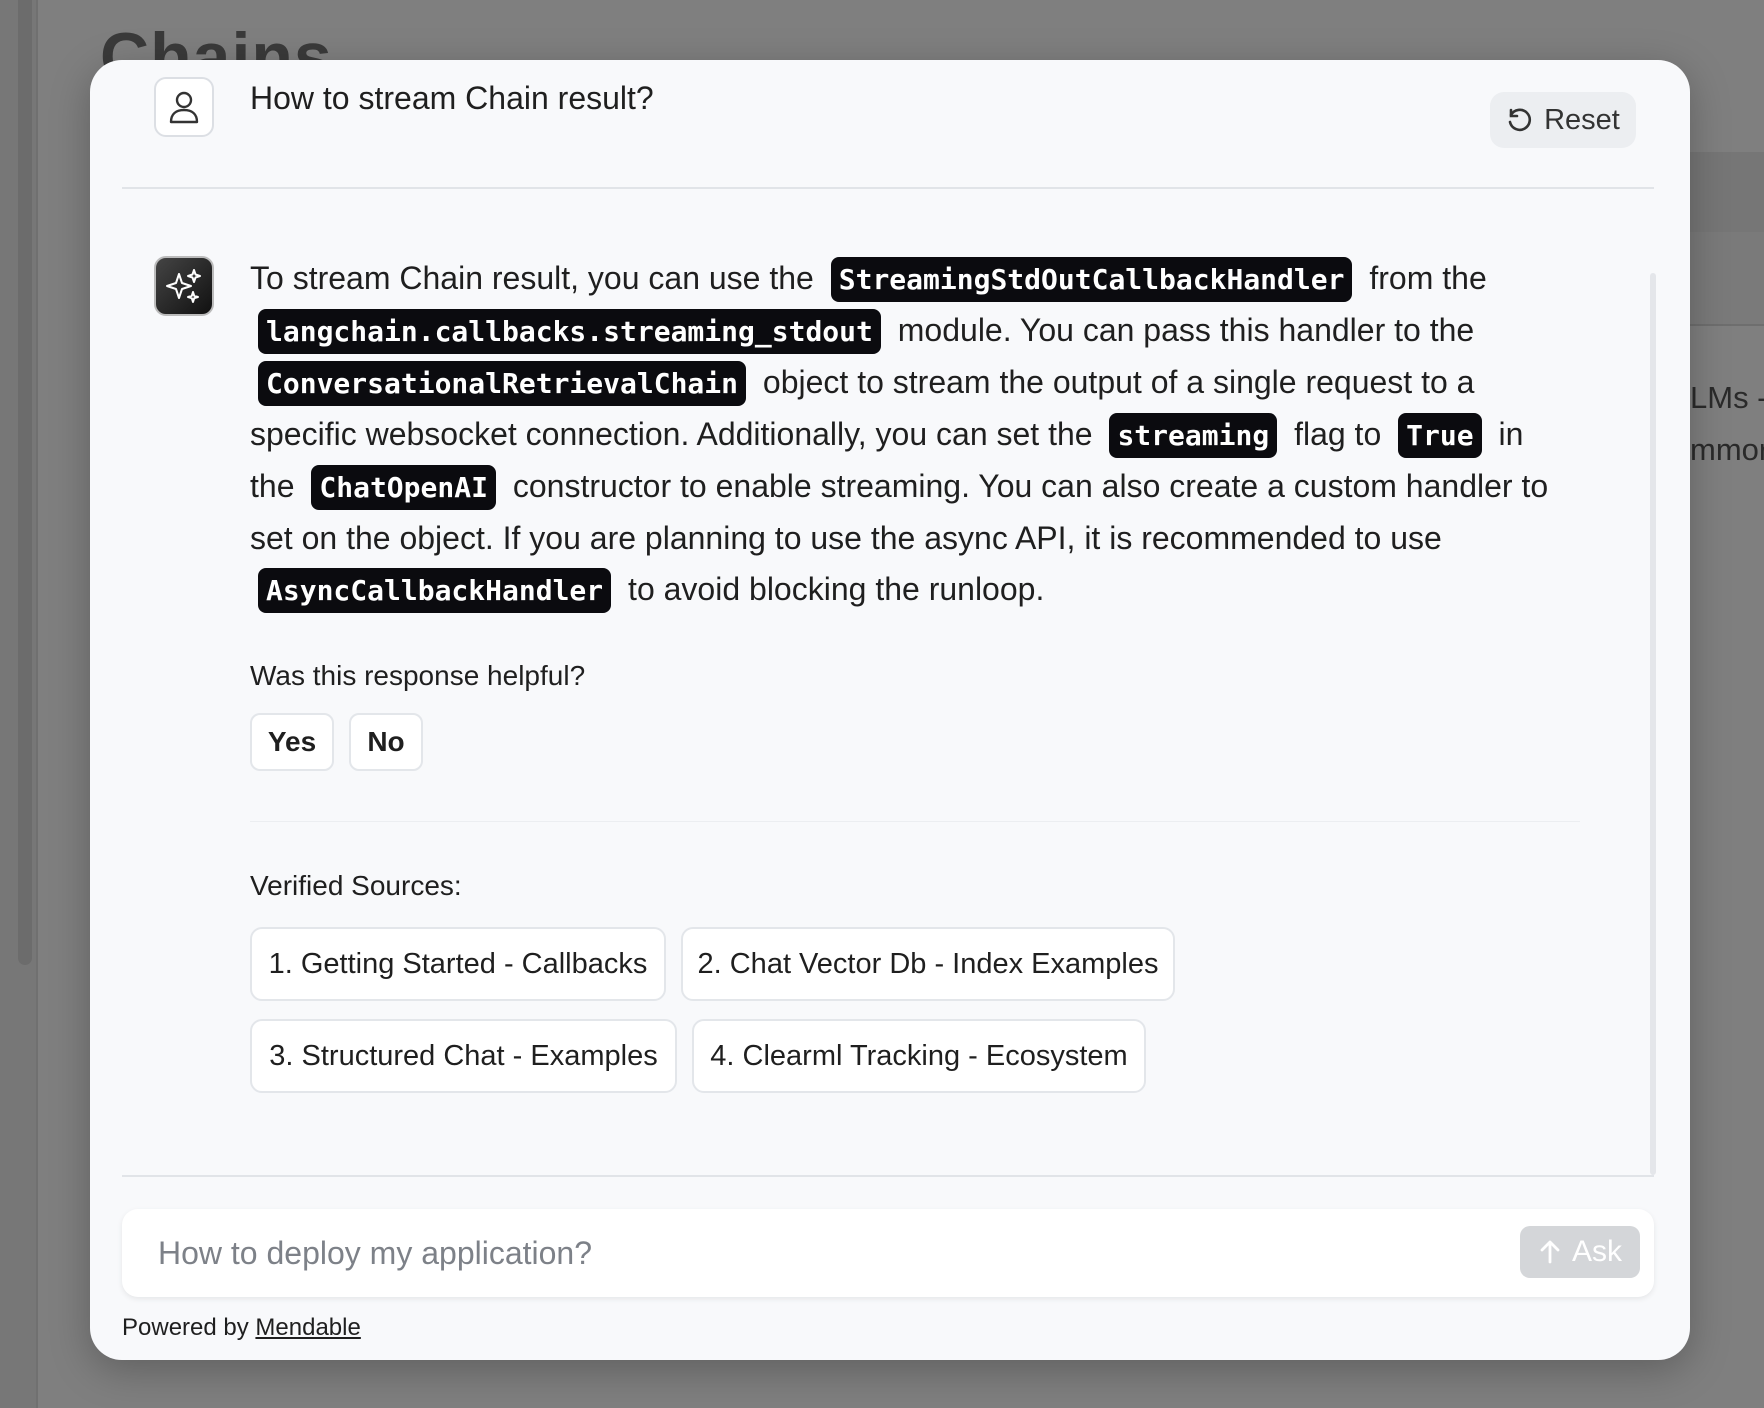 This screenshot has width=1764, height=1408. Describe the element at coordinates (185, 1327) in the screenshot. I see `powered-by-label: Powered by` at that location.